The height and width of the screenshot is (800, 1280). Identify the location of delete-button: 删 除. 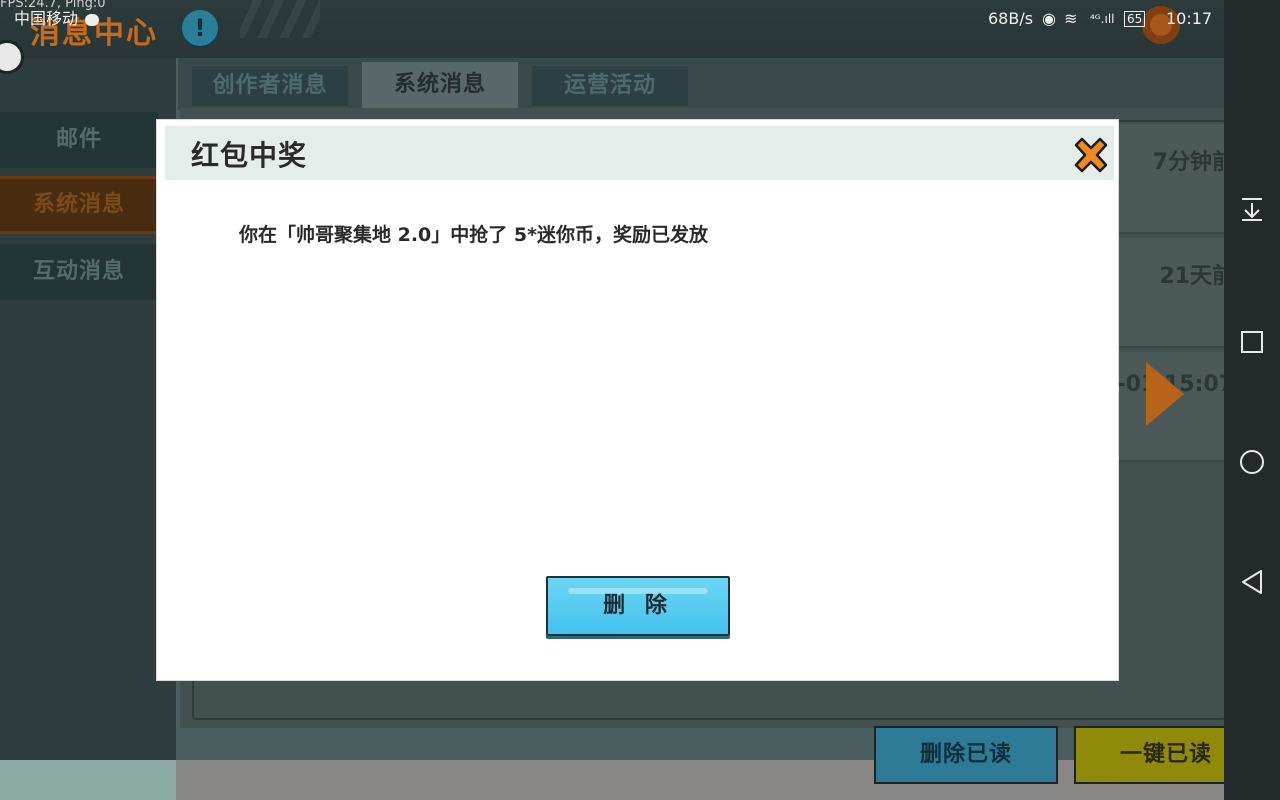
(638, 606).